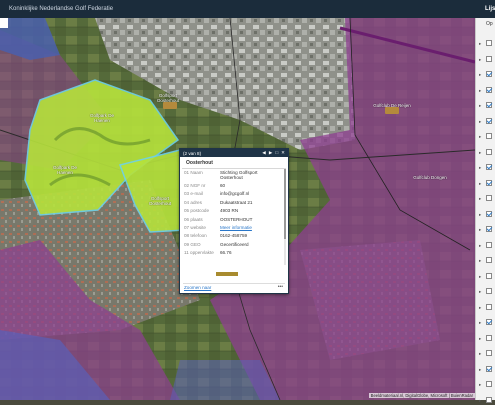  What do you see at coordinates (239, 175) in the screenshot?
I see `field-value: Stichting Golfsport Oosterhout` at bounding box center [239, 175].